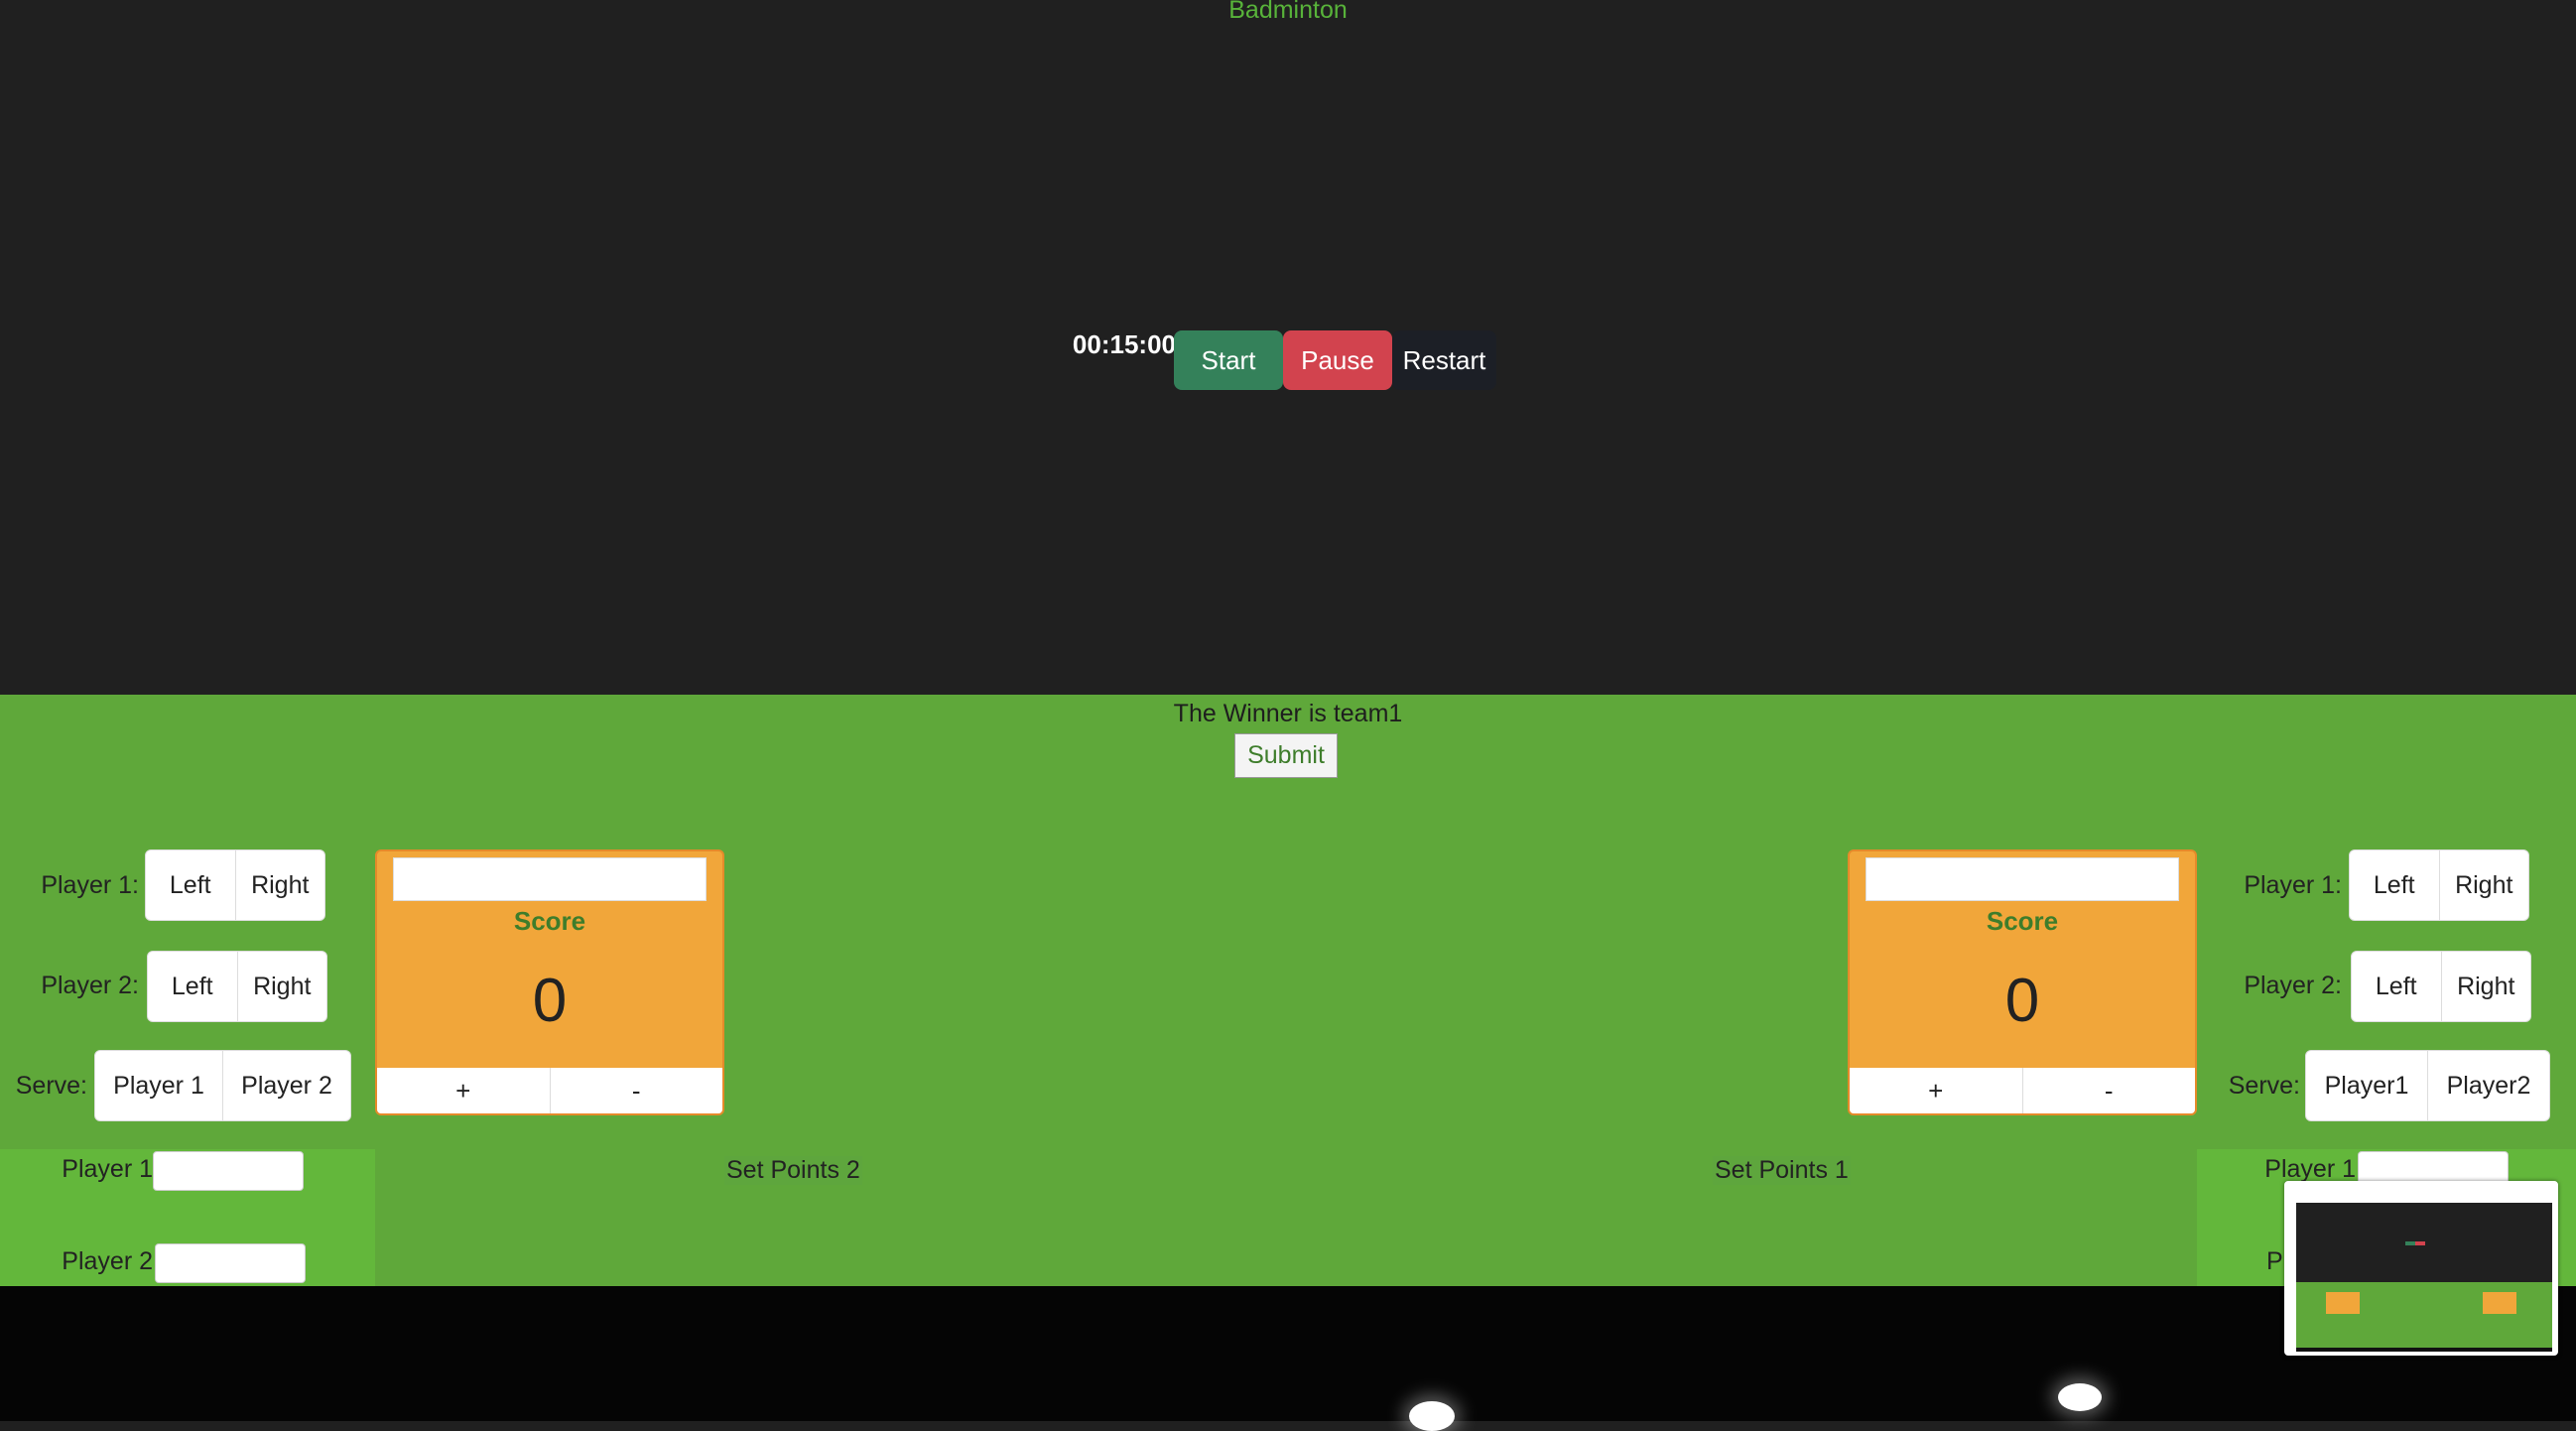 The width and height of the screenshot is (2576, 1431). Describe the element at coordinates (2397, 987) in the screenshot. I see `right-player2-left-button: Left` at that location.